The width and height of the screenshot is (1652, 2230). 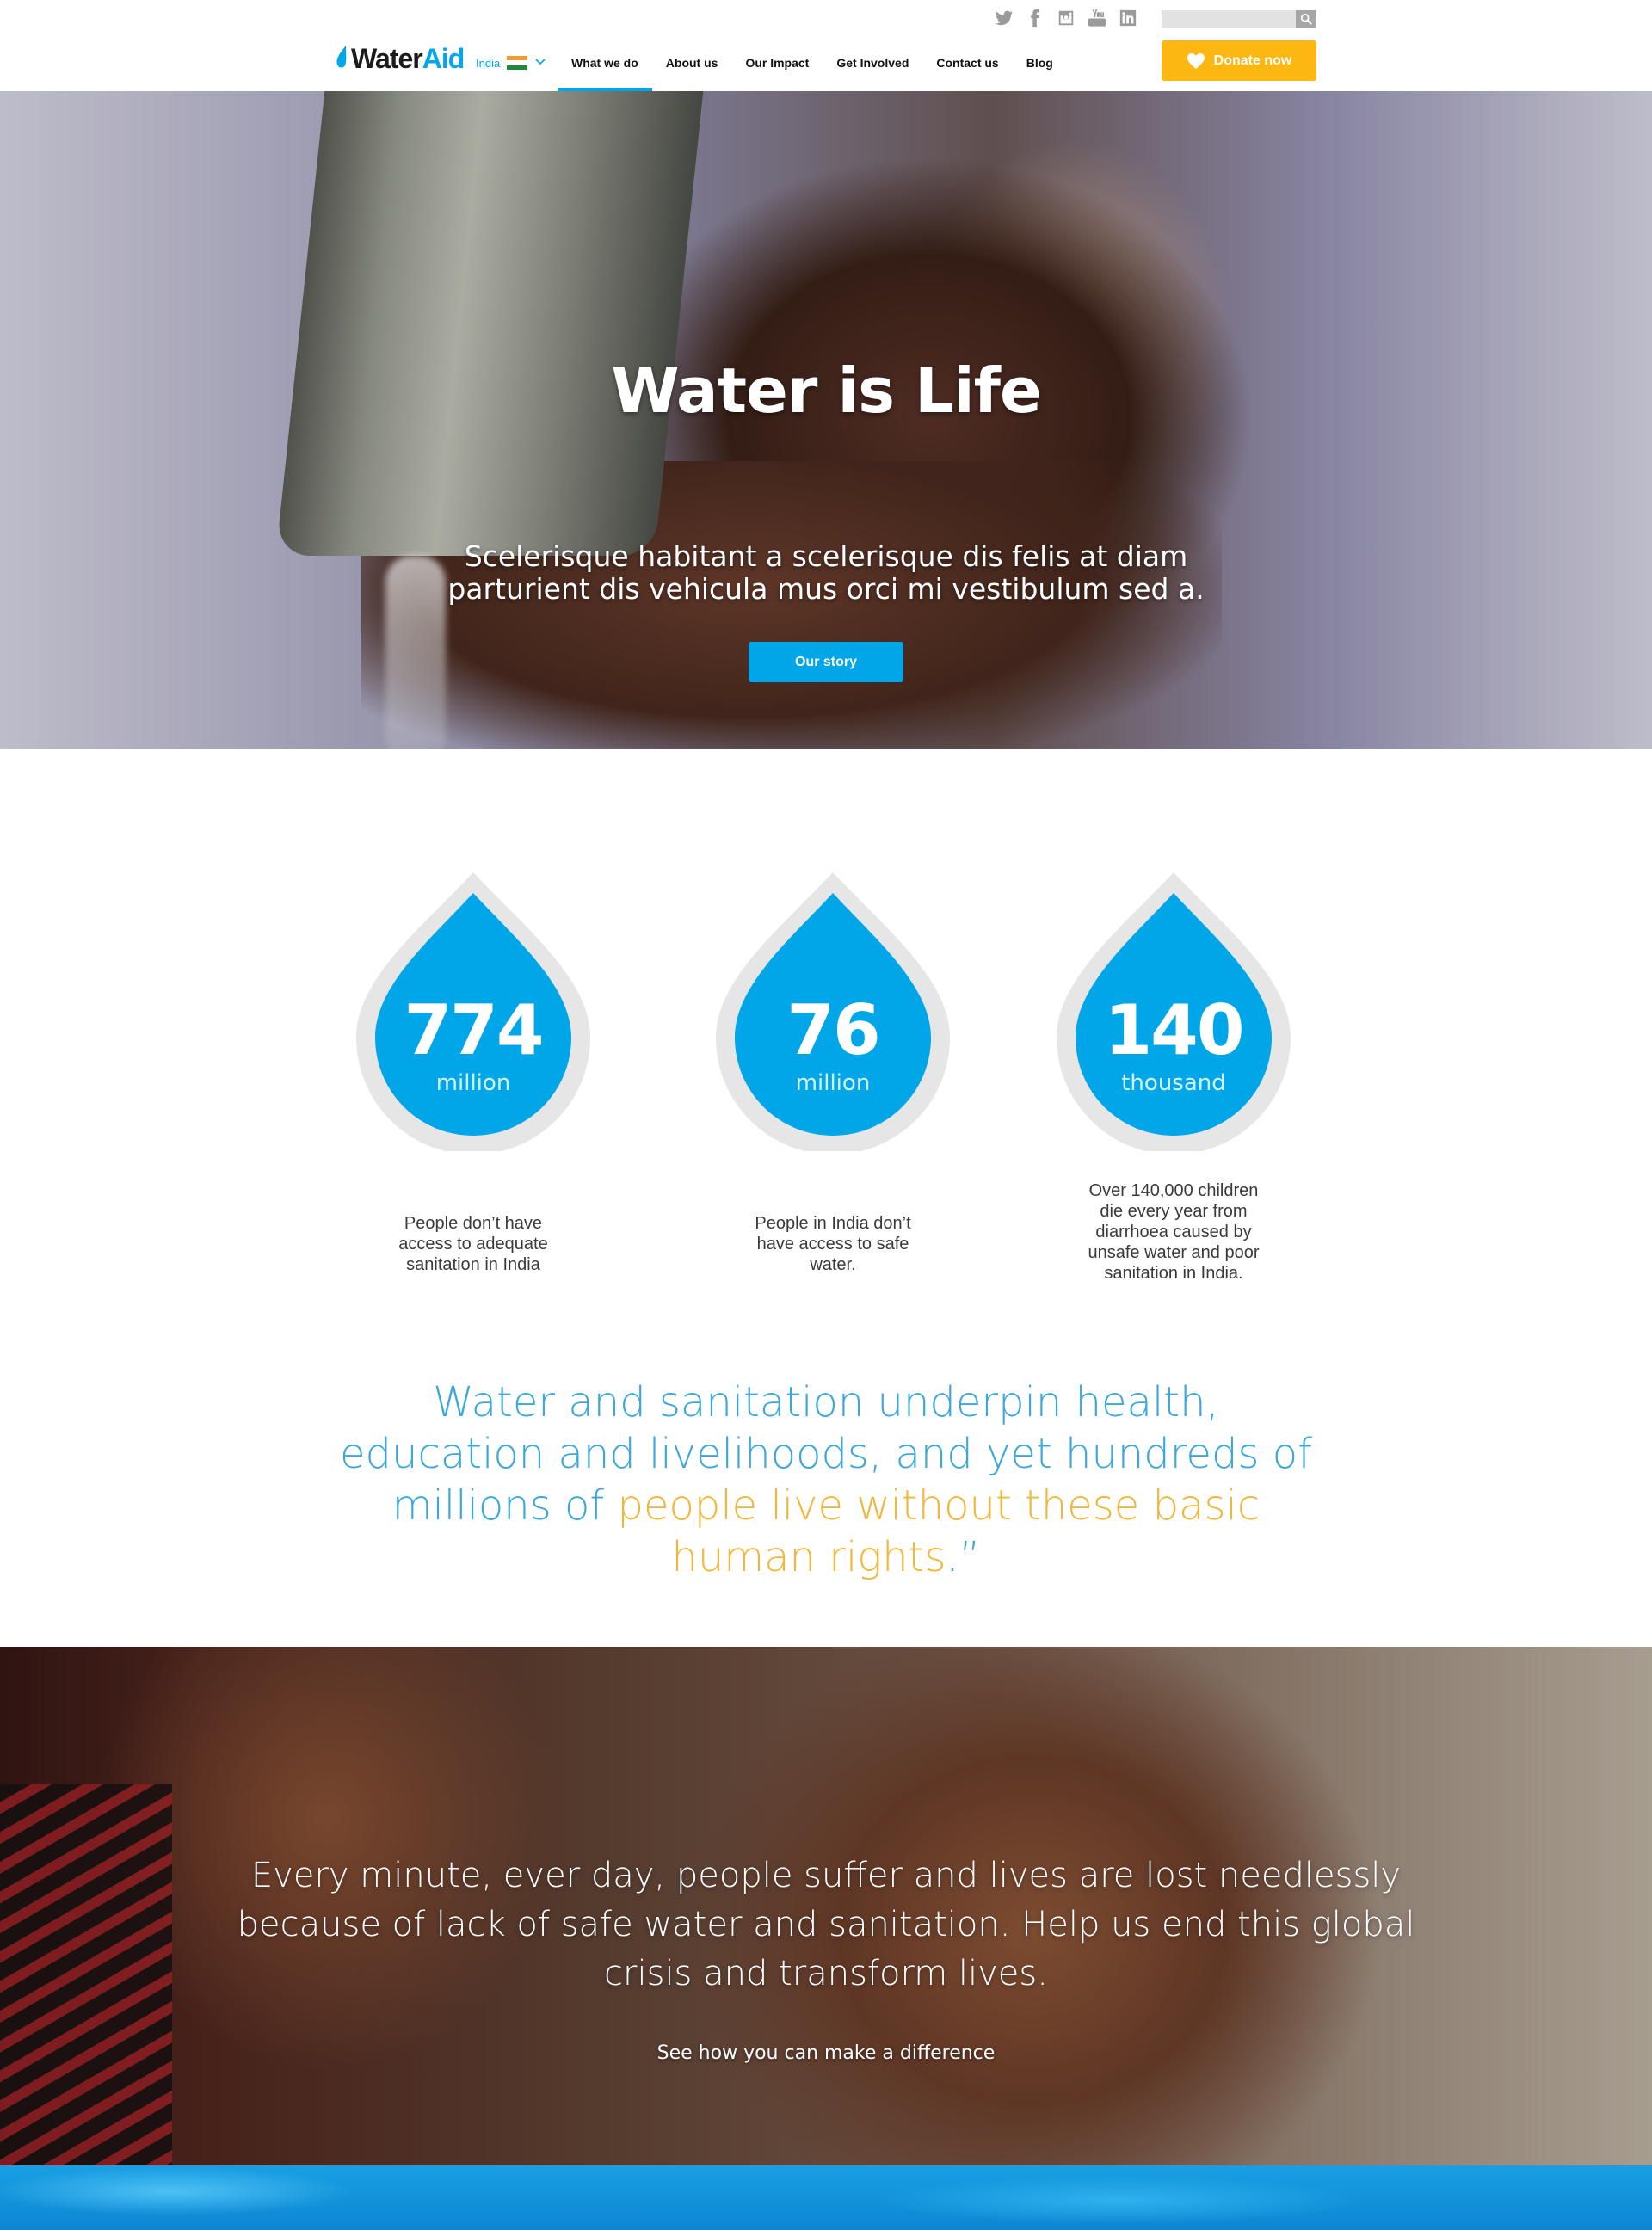 I want to click on our-story-button: Our story, so click(x=826, y=662).